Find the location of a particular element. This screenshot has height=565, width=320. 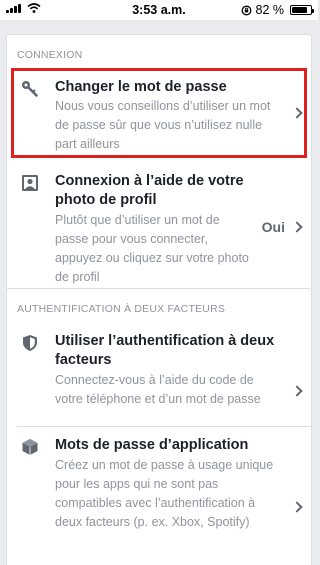

orientation-lock-icon is located at coordinates (246, 10).